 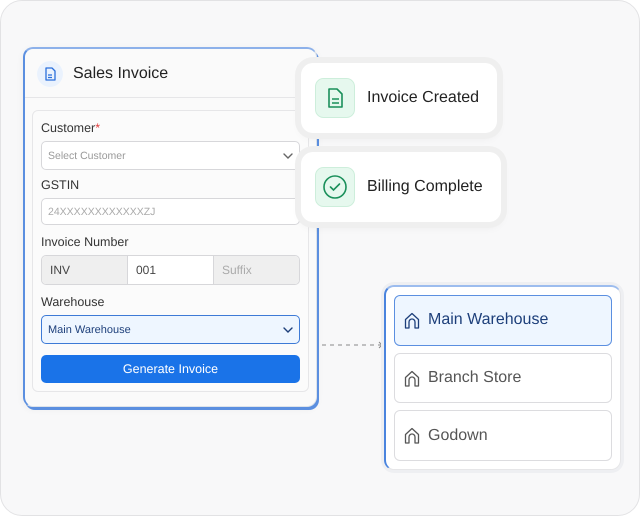 What do you see at coordinates (503, 378) in the screenshot?
I see `warehouse-option: Branch Store` at bounding box center [503, 378].